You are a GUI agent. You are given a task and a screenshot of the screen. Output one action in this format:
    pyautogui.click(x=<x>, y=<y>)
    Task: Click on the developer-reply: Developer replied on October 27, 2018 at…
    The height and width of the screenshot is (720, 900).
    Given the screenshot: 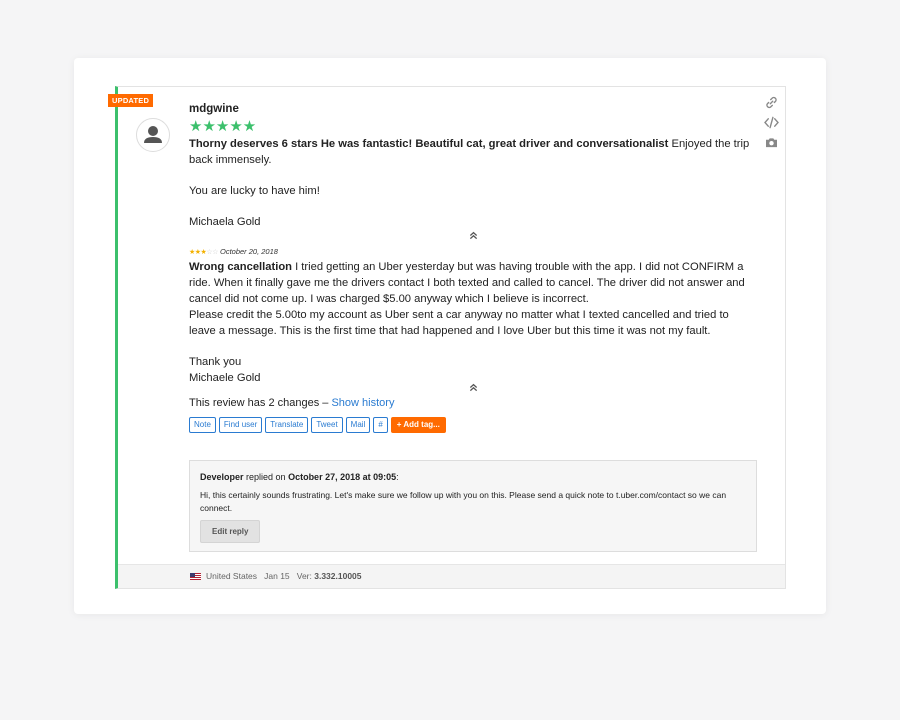 What is the action you would take?
    pyautogui.click(x=473, y=506)
    